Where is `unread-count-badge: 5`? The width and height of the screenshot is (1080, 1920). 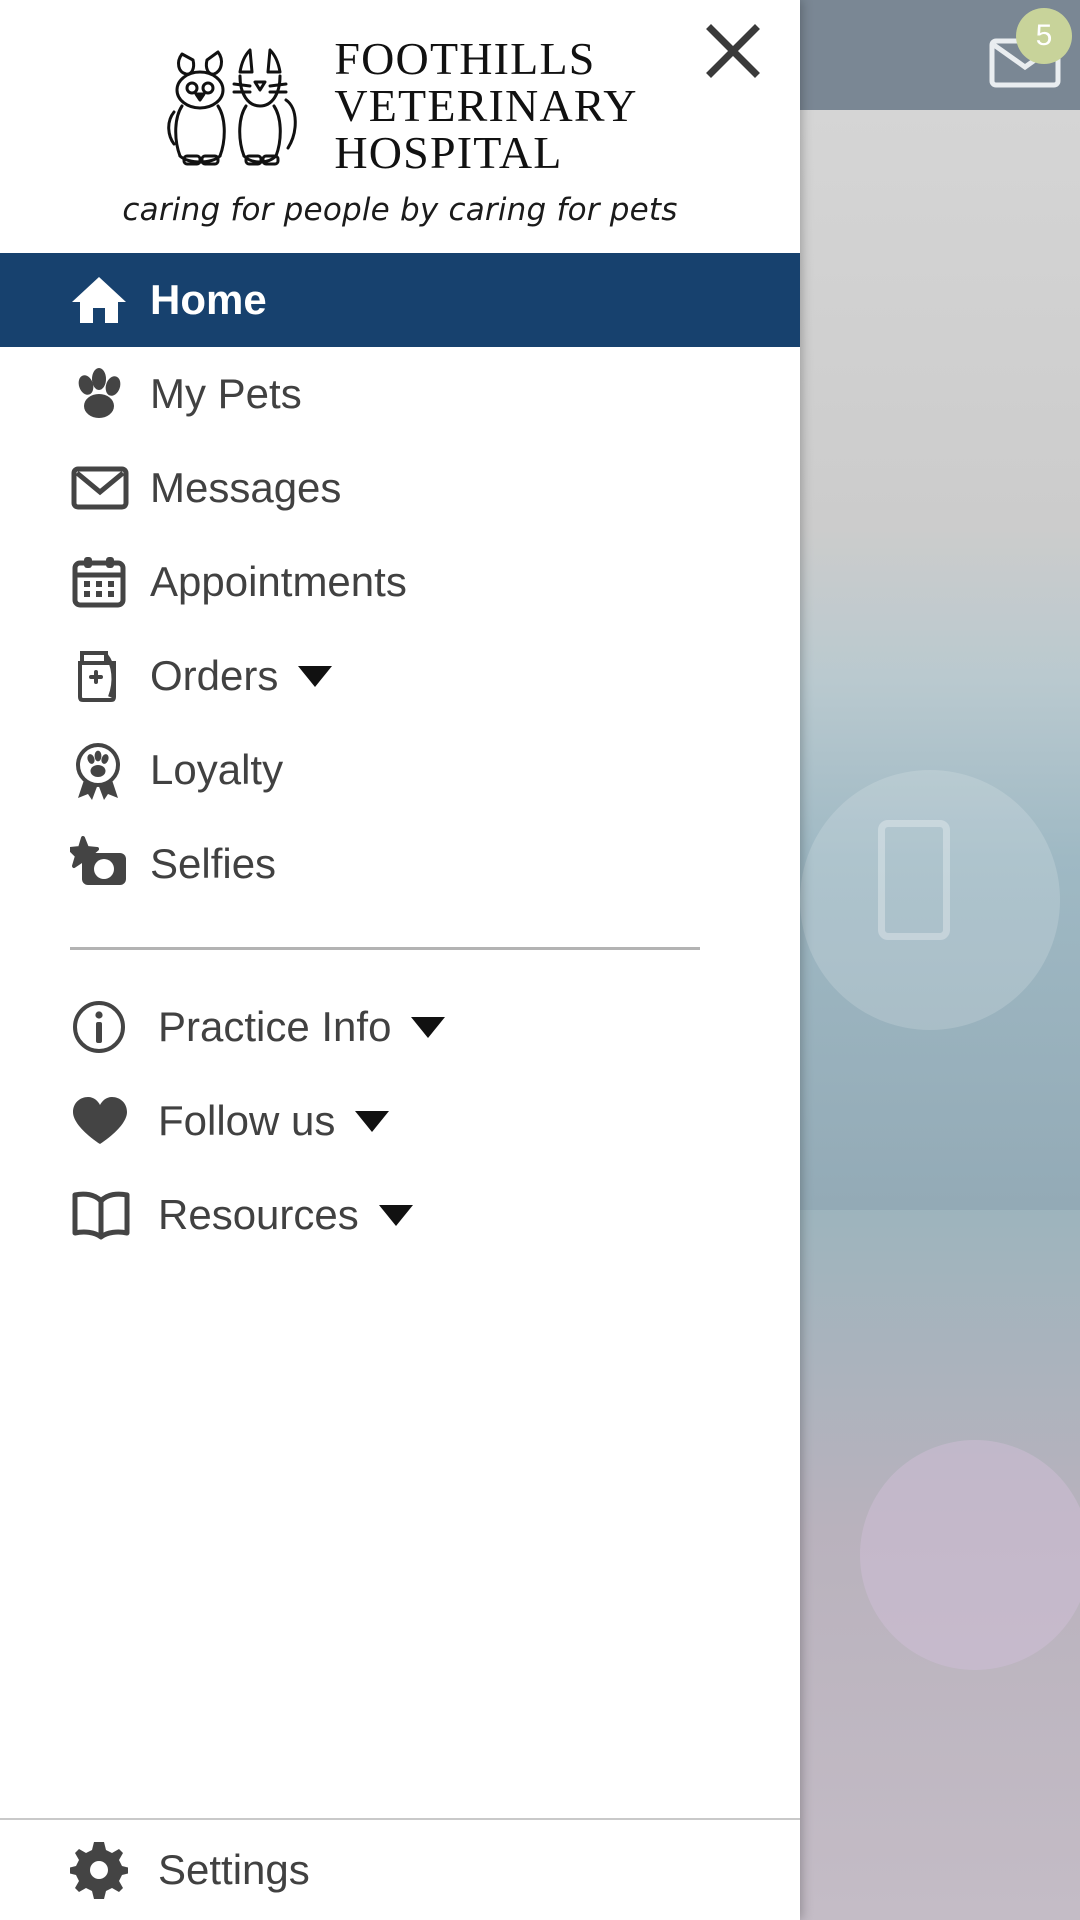
unread-count-badge: 5 is located at coordinates (1044, 36).